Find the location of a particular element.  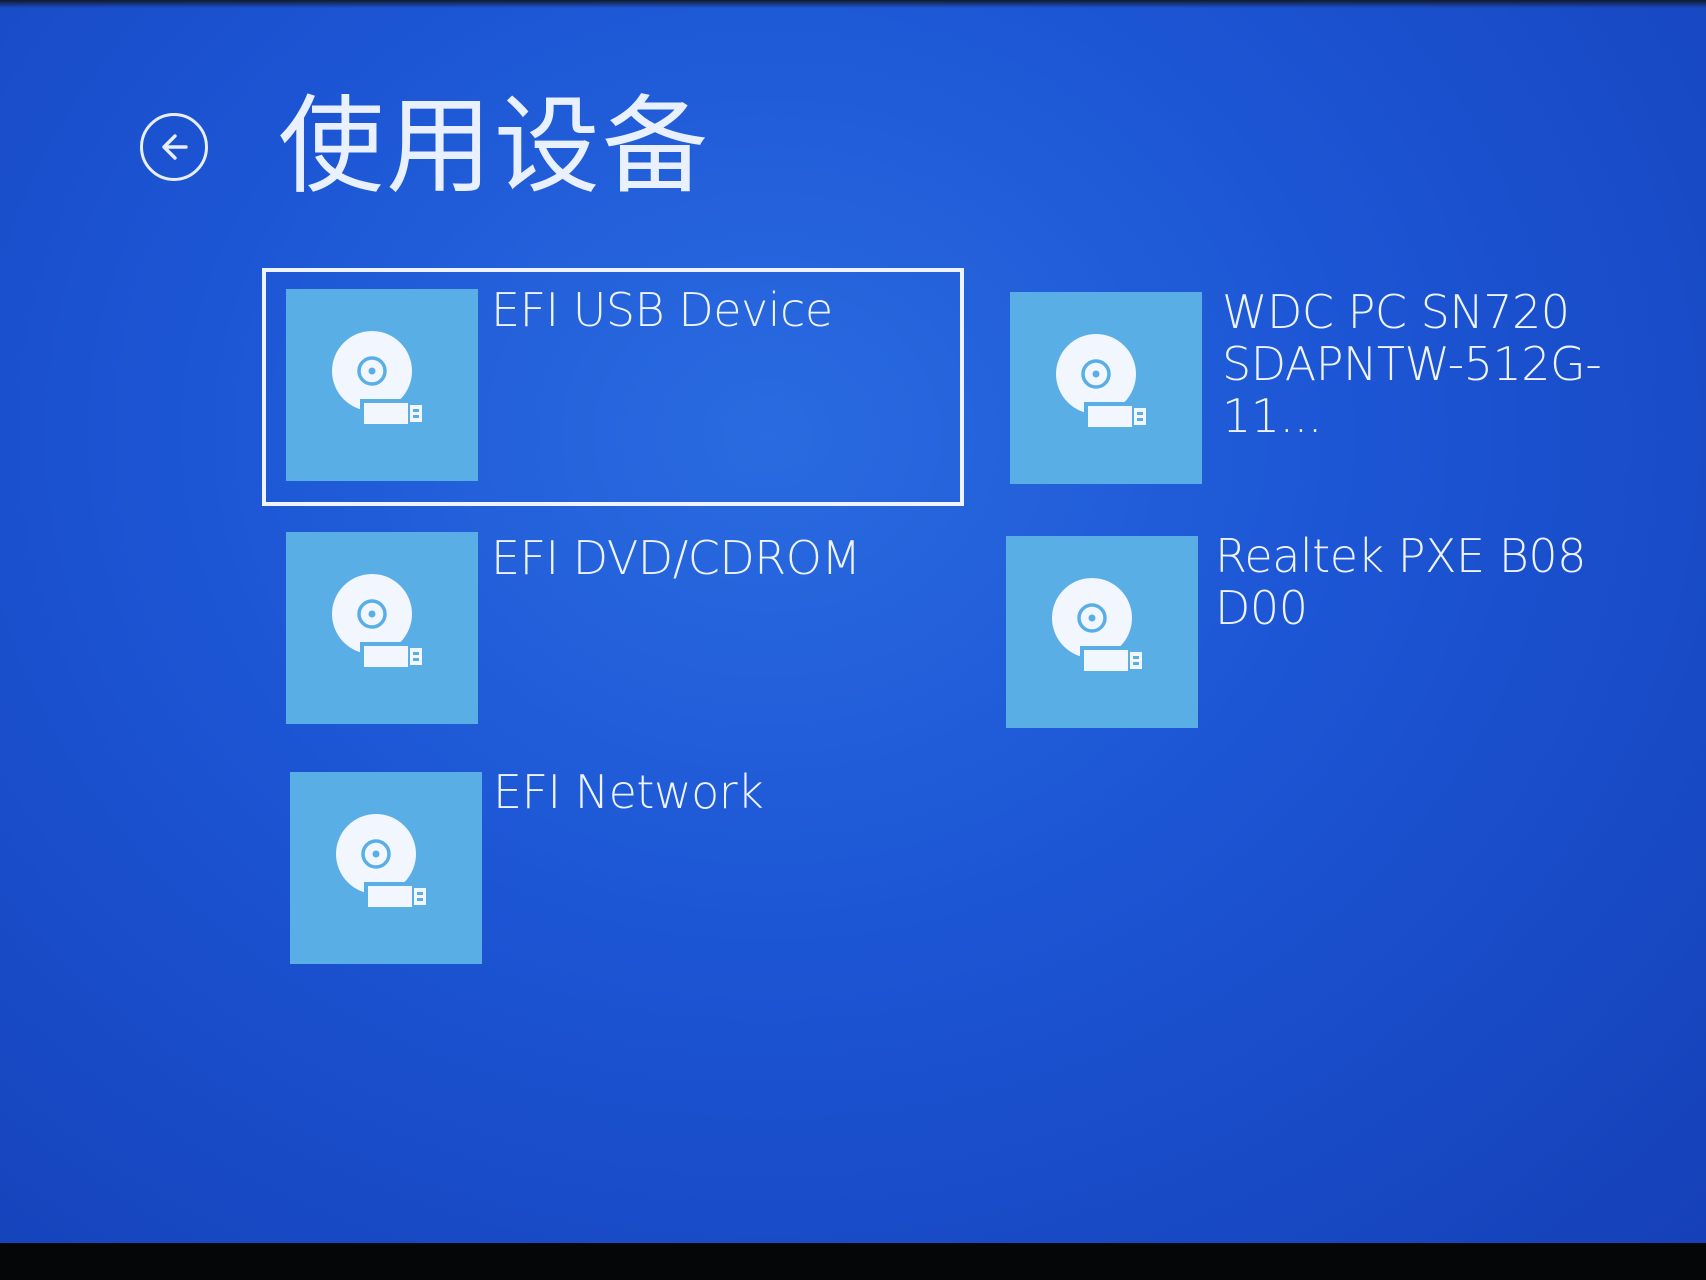

back-arrow-icon is located at coordinates (175, 147).